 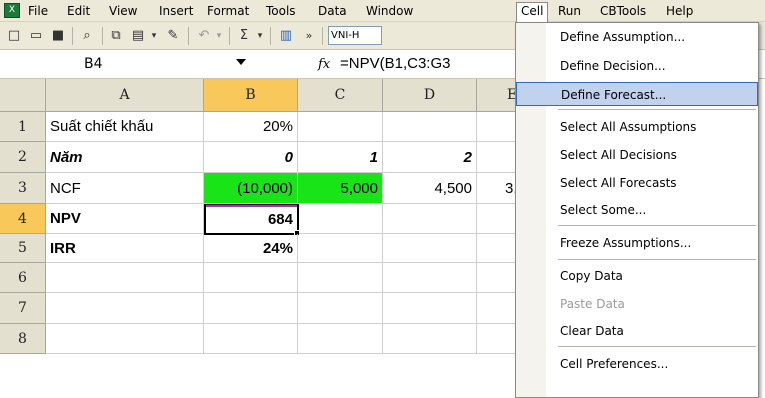 I want to click on menu-run: Run, so click(x=569, y=11).